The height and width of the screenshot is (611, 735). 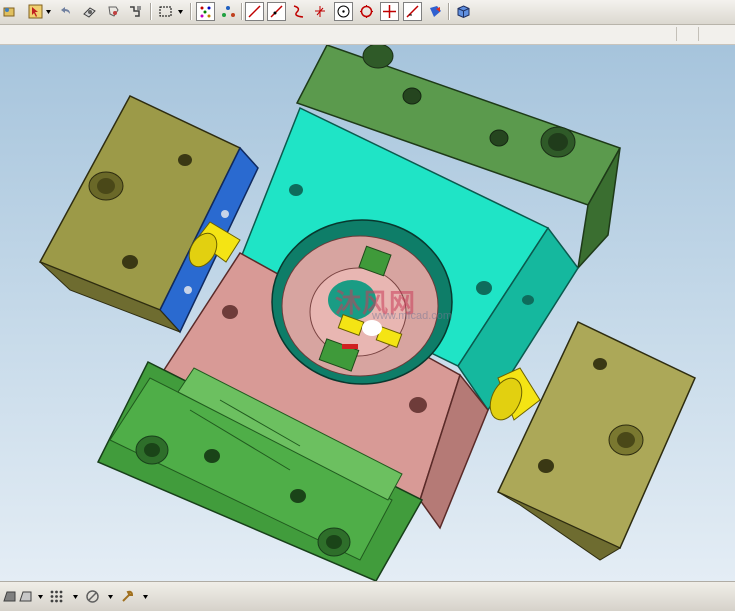 I want to click on cursor-select-icon, so click(x=35, y=11).